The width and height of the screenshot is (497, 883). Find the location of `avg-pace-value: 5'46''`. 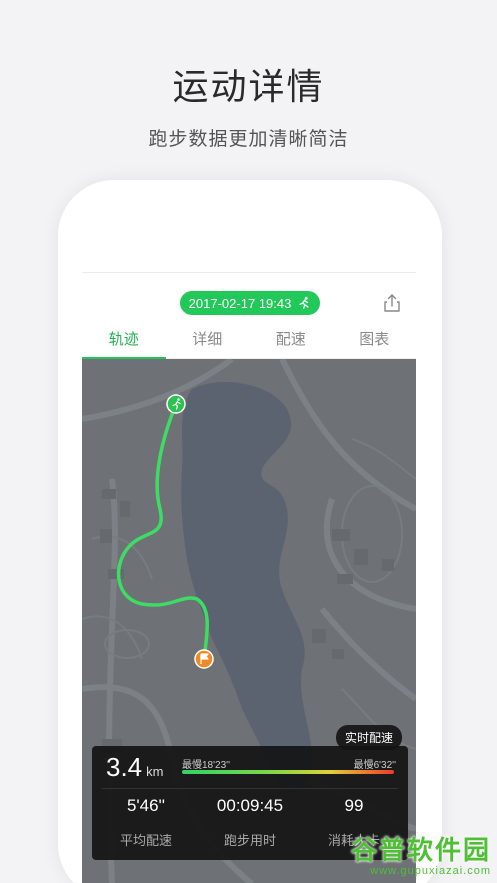

avg-pace-value: 5'46'' is located at coordinates (146, 805).